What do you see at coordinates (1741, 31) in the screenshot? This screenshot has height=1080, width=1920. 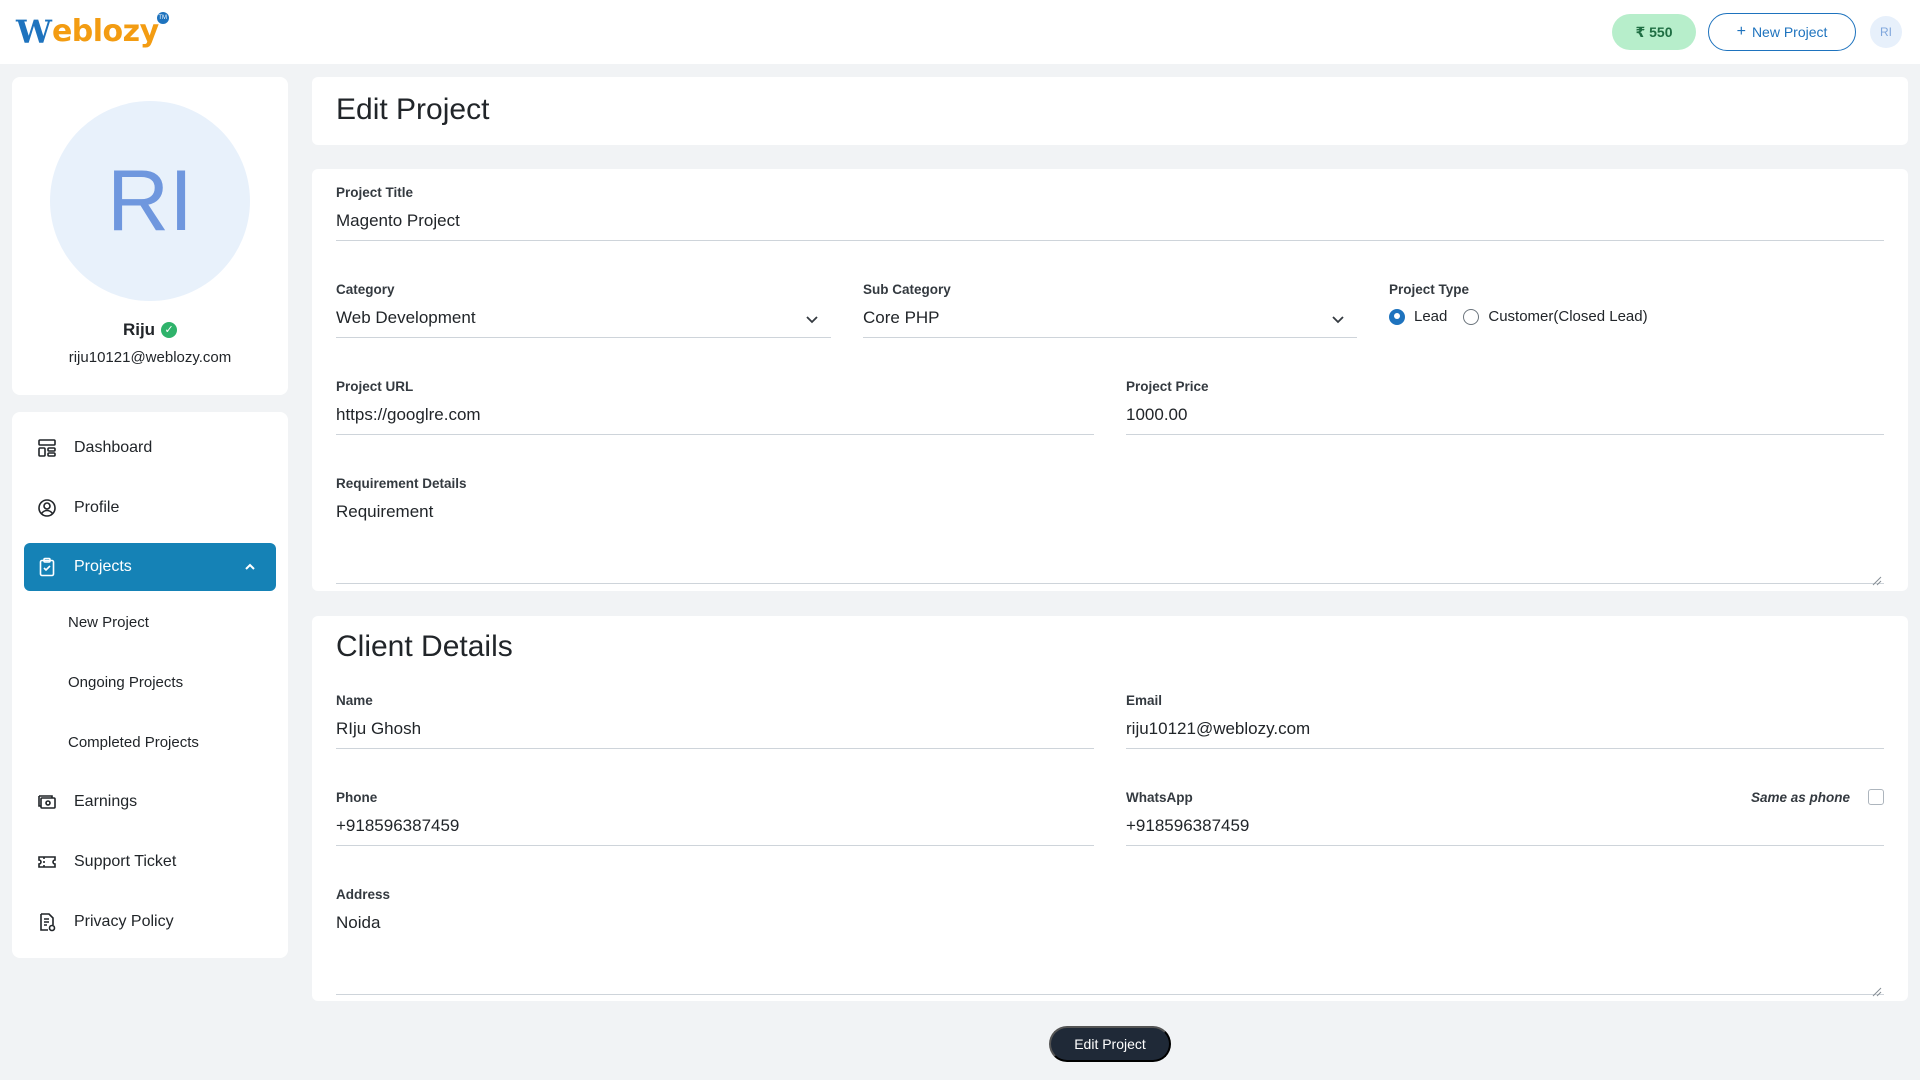 I see `plus-icon: +` at bounding box center [1741, 31].